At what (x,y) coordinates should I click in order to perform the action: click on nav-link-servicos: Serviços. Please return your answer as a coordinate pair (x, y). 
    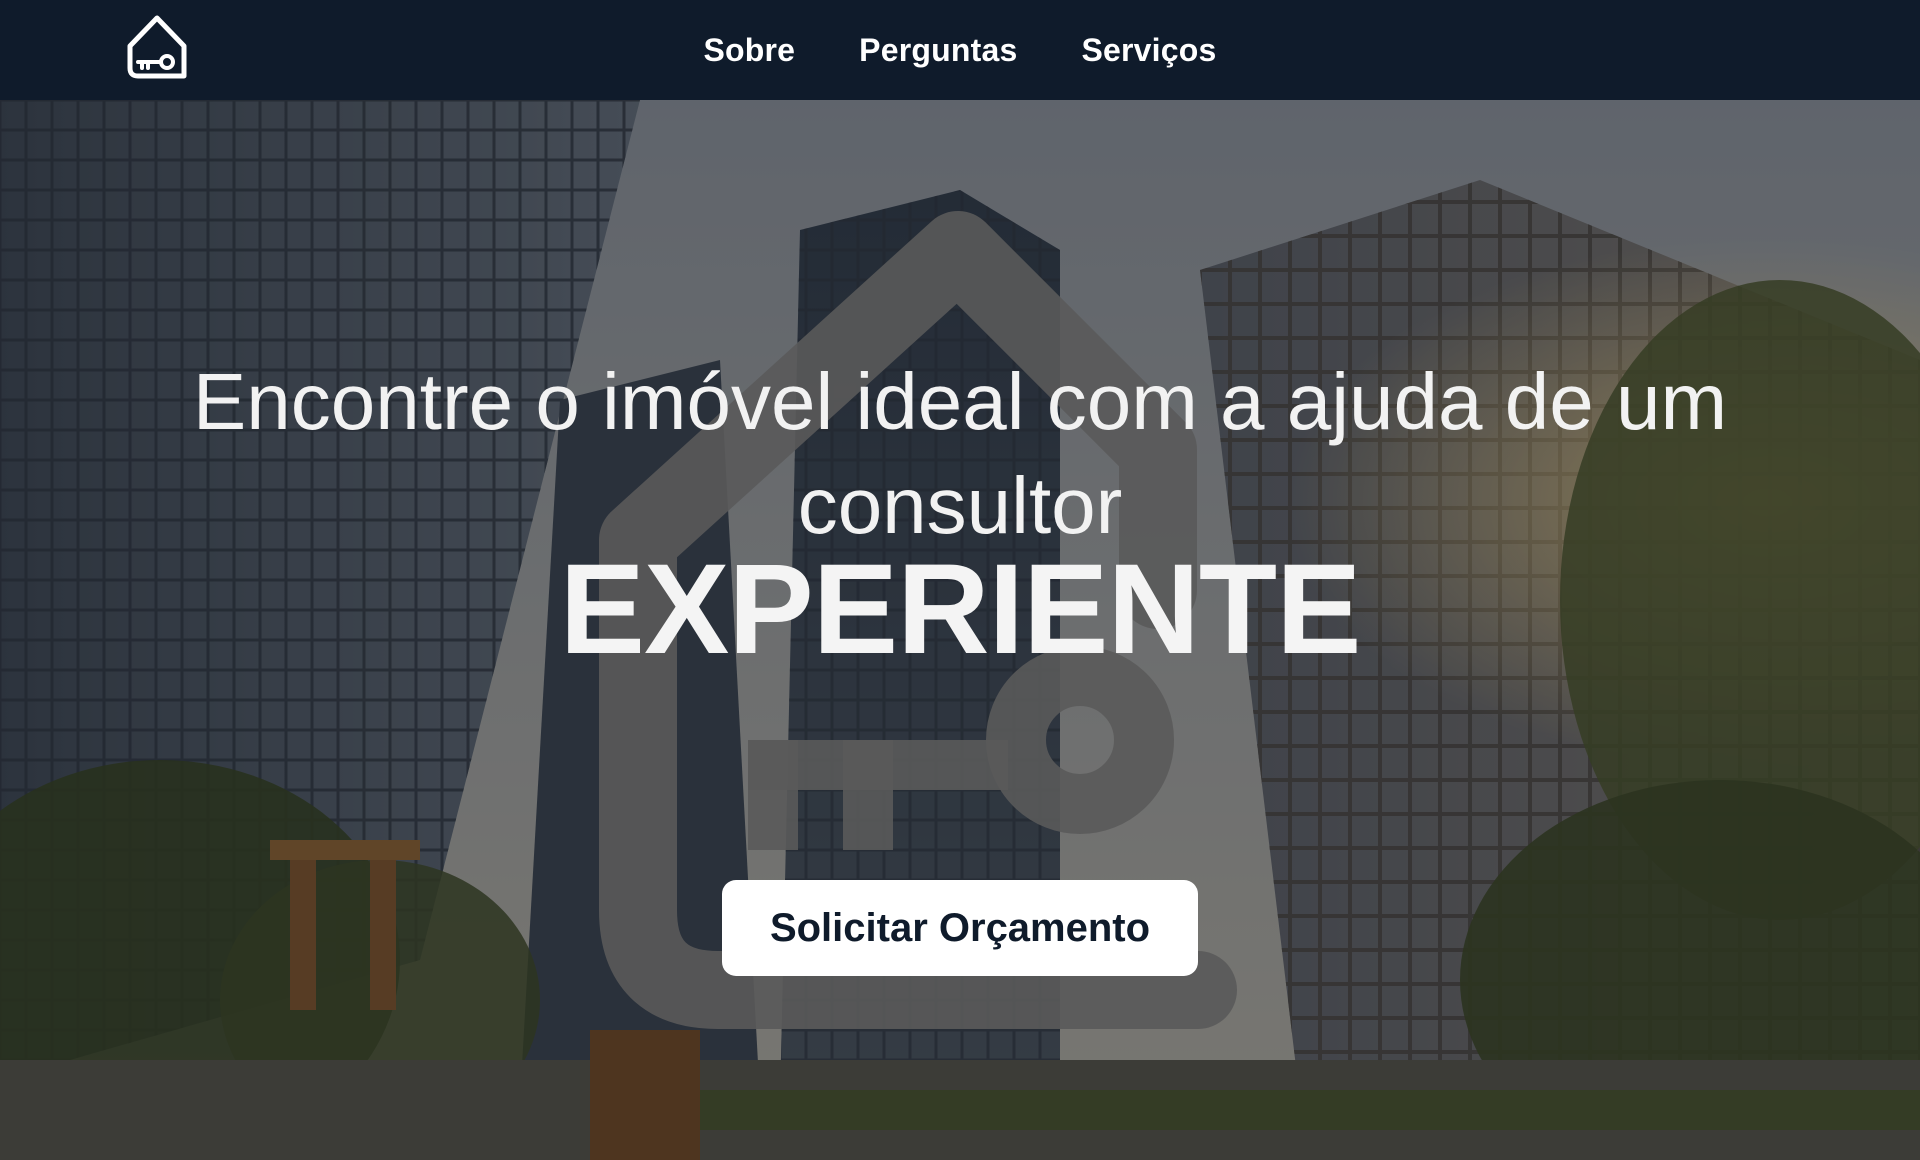
    Looking at the image, I should click on (1148, 50).